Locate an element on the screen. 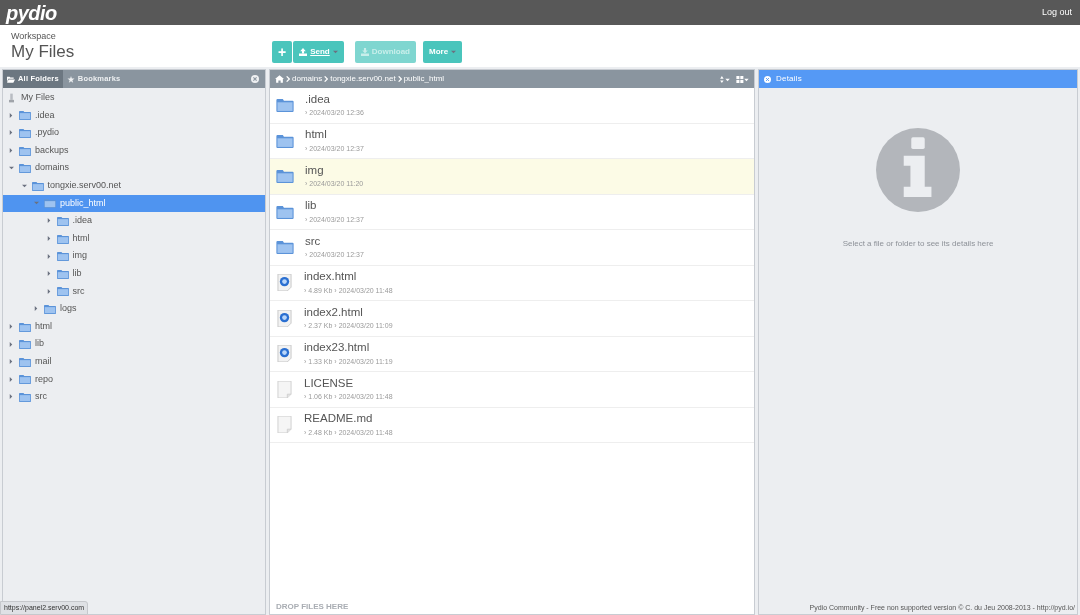 The image size is (1080, 615). file-name: index2.html is located at coordinates (334, 312).